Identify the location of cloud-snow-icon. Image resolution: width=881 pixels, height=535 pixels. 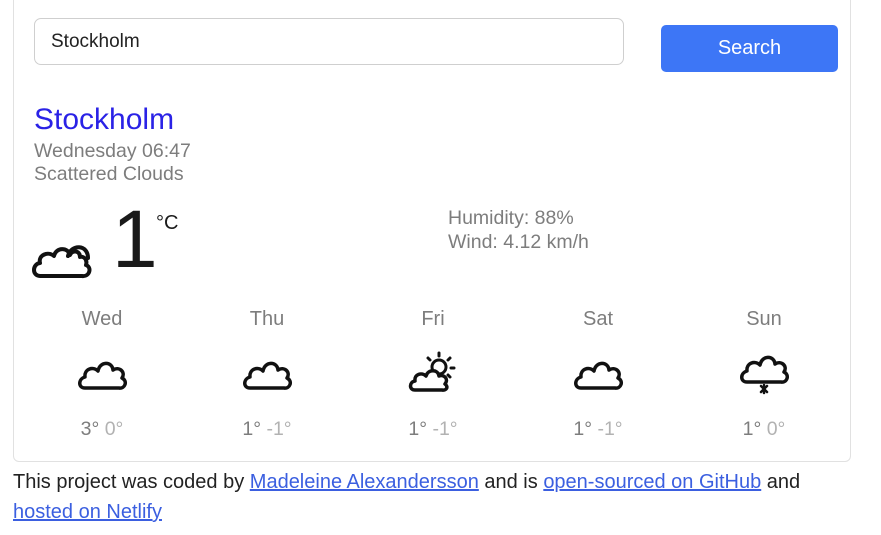
(764, 375).